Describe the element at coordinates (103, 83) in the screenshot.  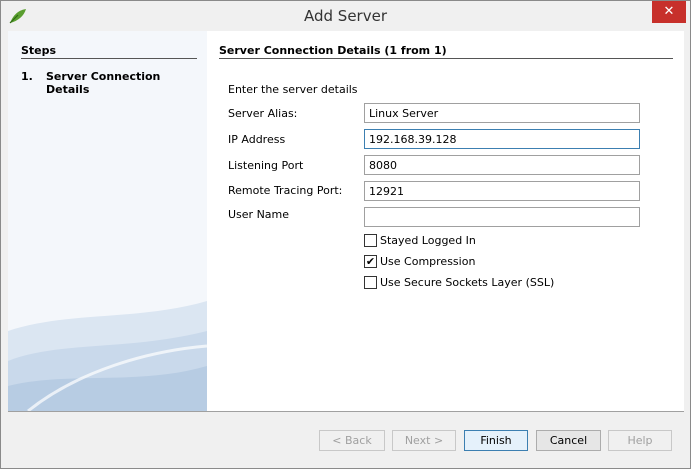
I see `step-label: Server Connection Details` at that location.